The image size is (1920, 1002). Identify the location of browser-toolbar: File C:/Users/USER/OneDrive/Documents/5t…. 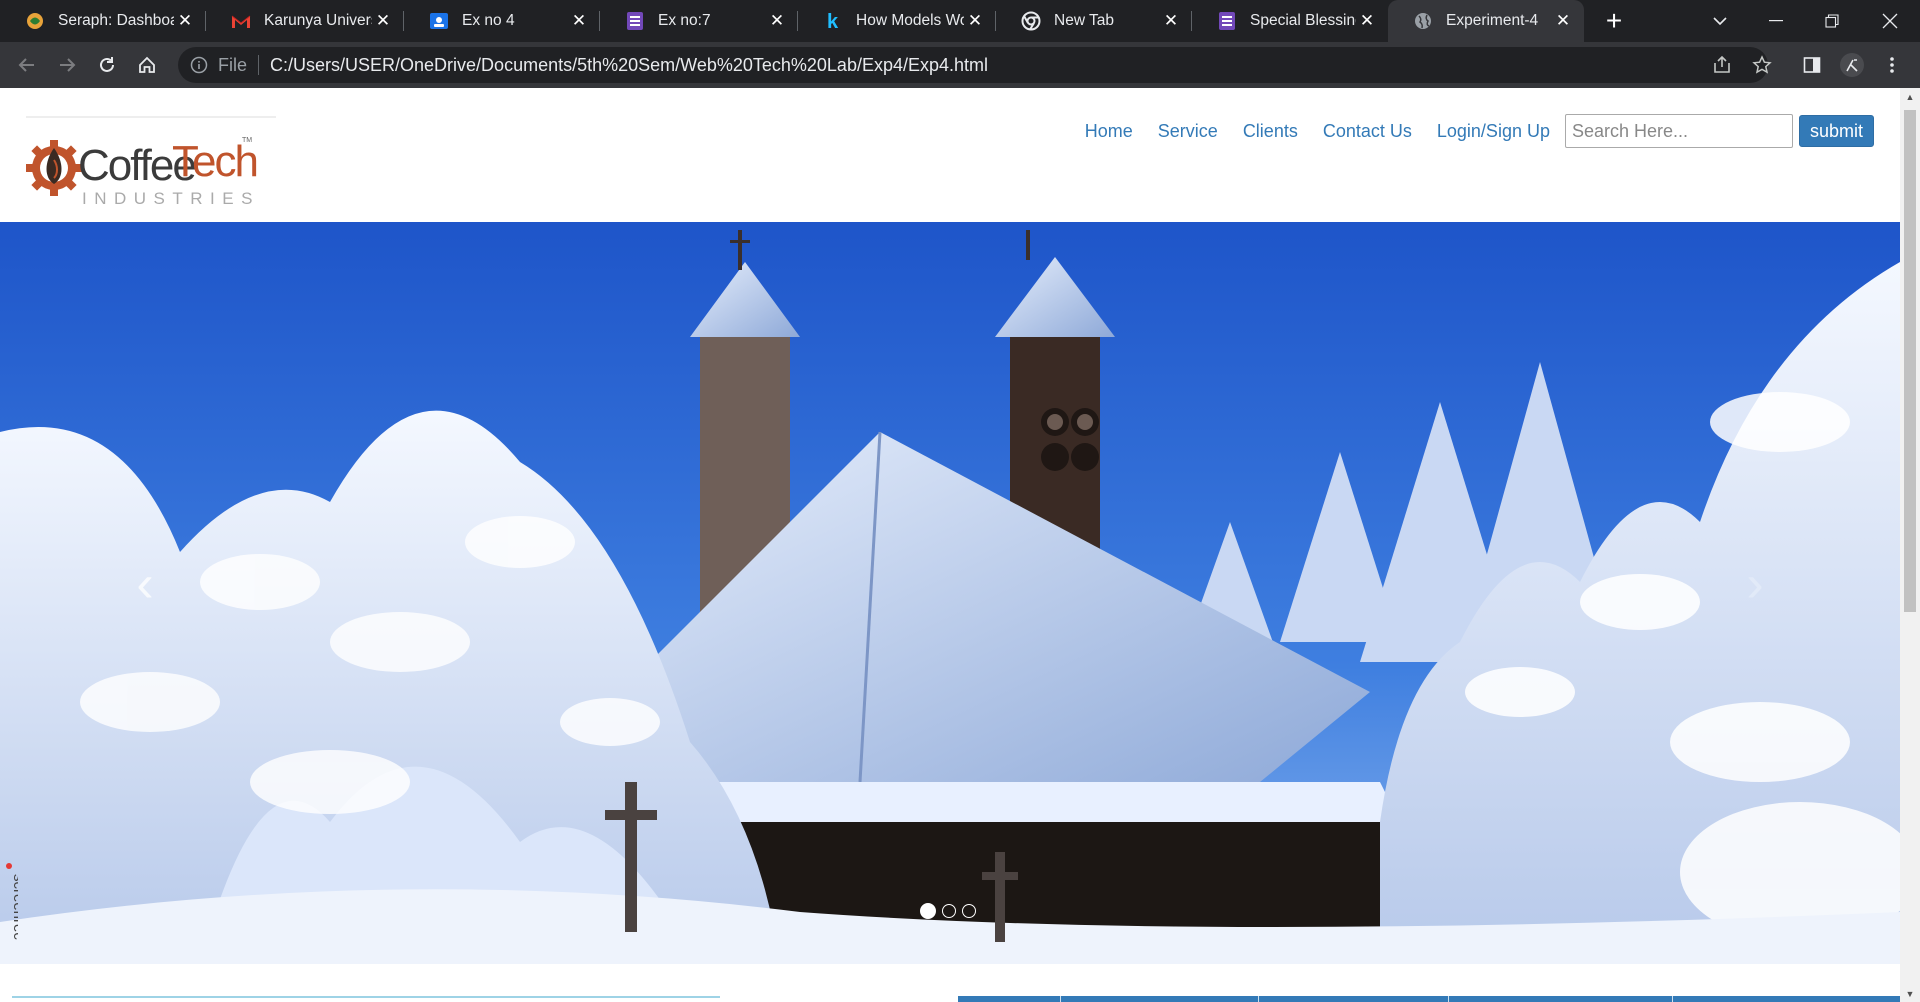
(960, 65).